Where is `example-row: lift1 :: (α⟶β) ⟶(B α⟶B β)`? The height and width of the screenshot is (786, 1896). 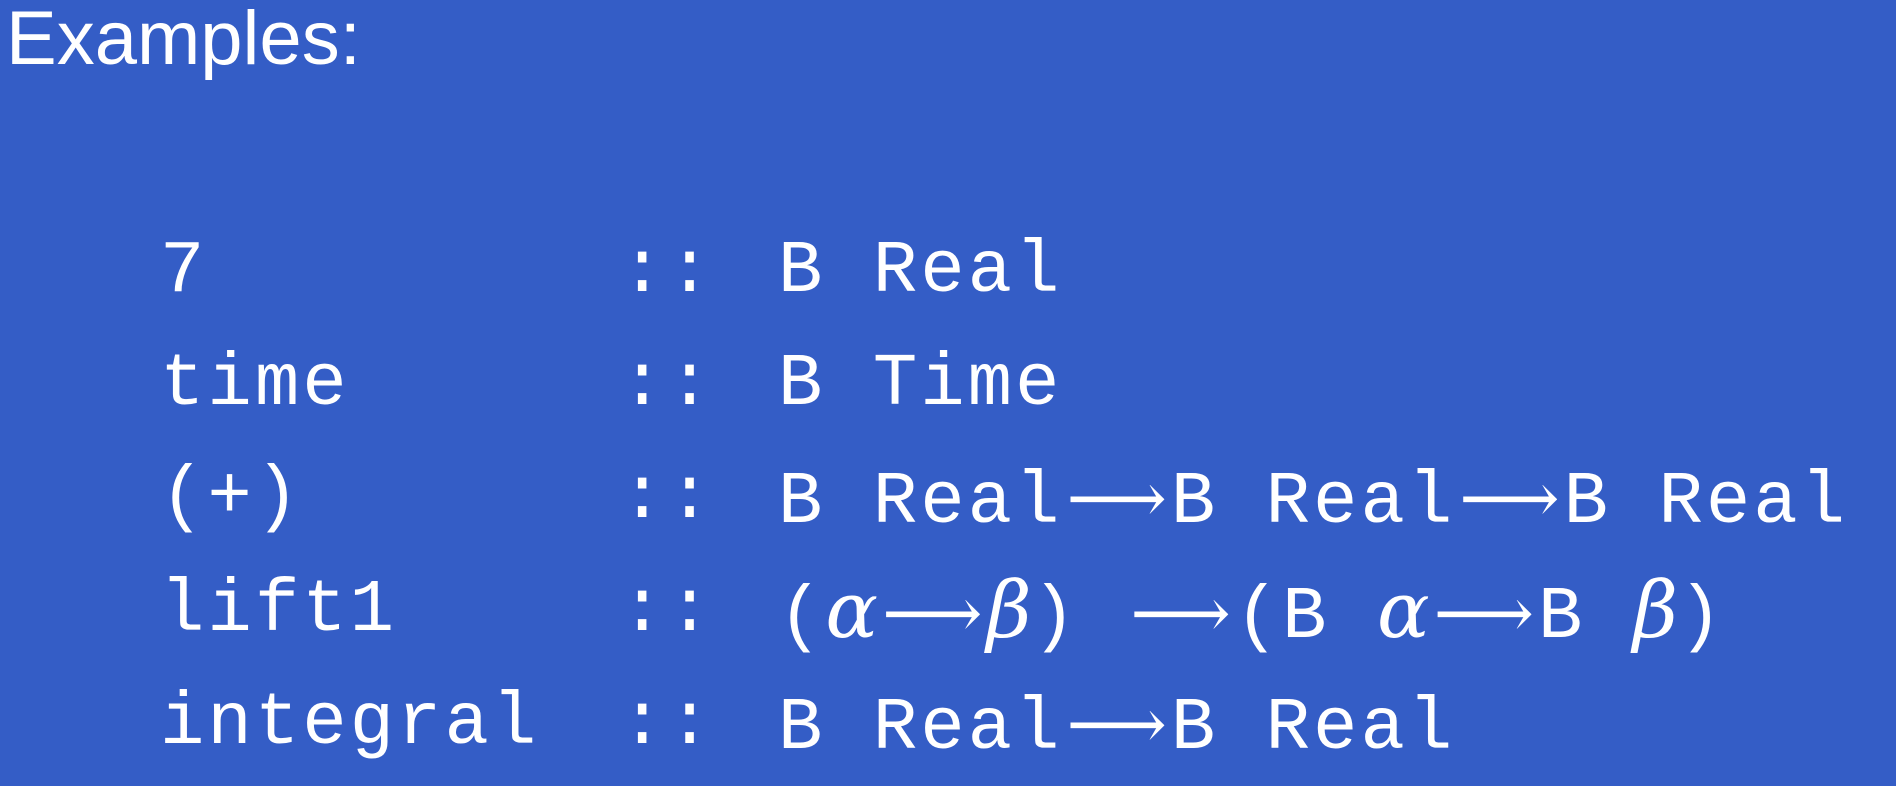
example-row: lift1 :: (α⟶β) ⟶(B α⟶B β) is located at coordinates (1020, 611).